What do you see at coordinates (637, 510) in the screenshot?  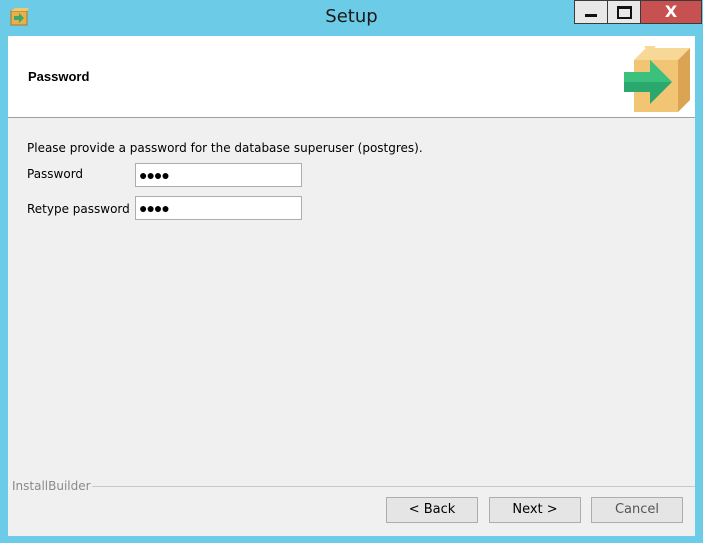 I see `cancel-button: Cancel` at bounding box center [637, 510].